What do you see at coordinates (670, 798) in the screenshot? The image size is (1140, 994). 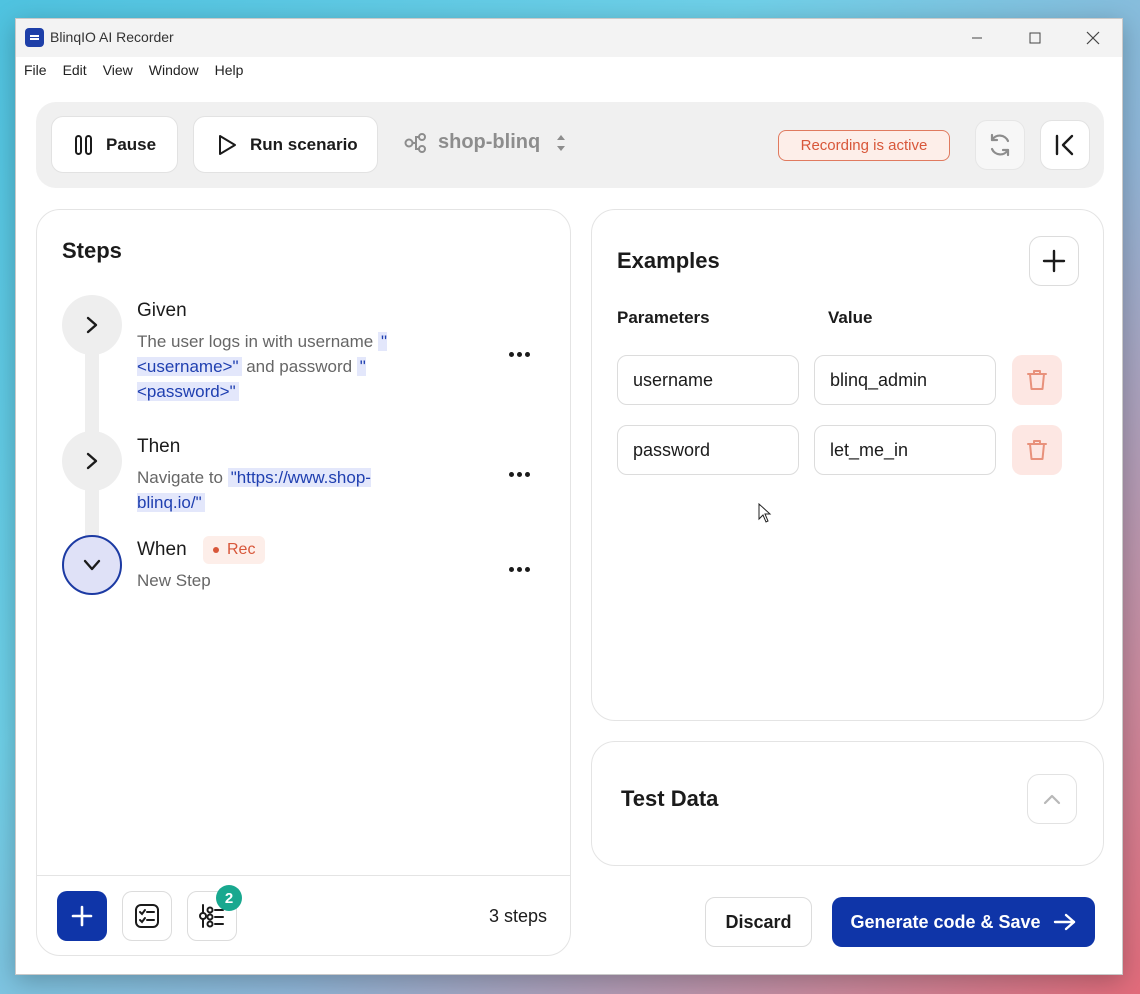 I see `test-data-title: Test Data` at bounding box center [670, 798].